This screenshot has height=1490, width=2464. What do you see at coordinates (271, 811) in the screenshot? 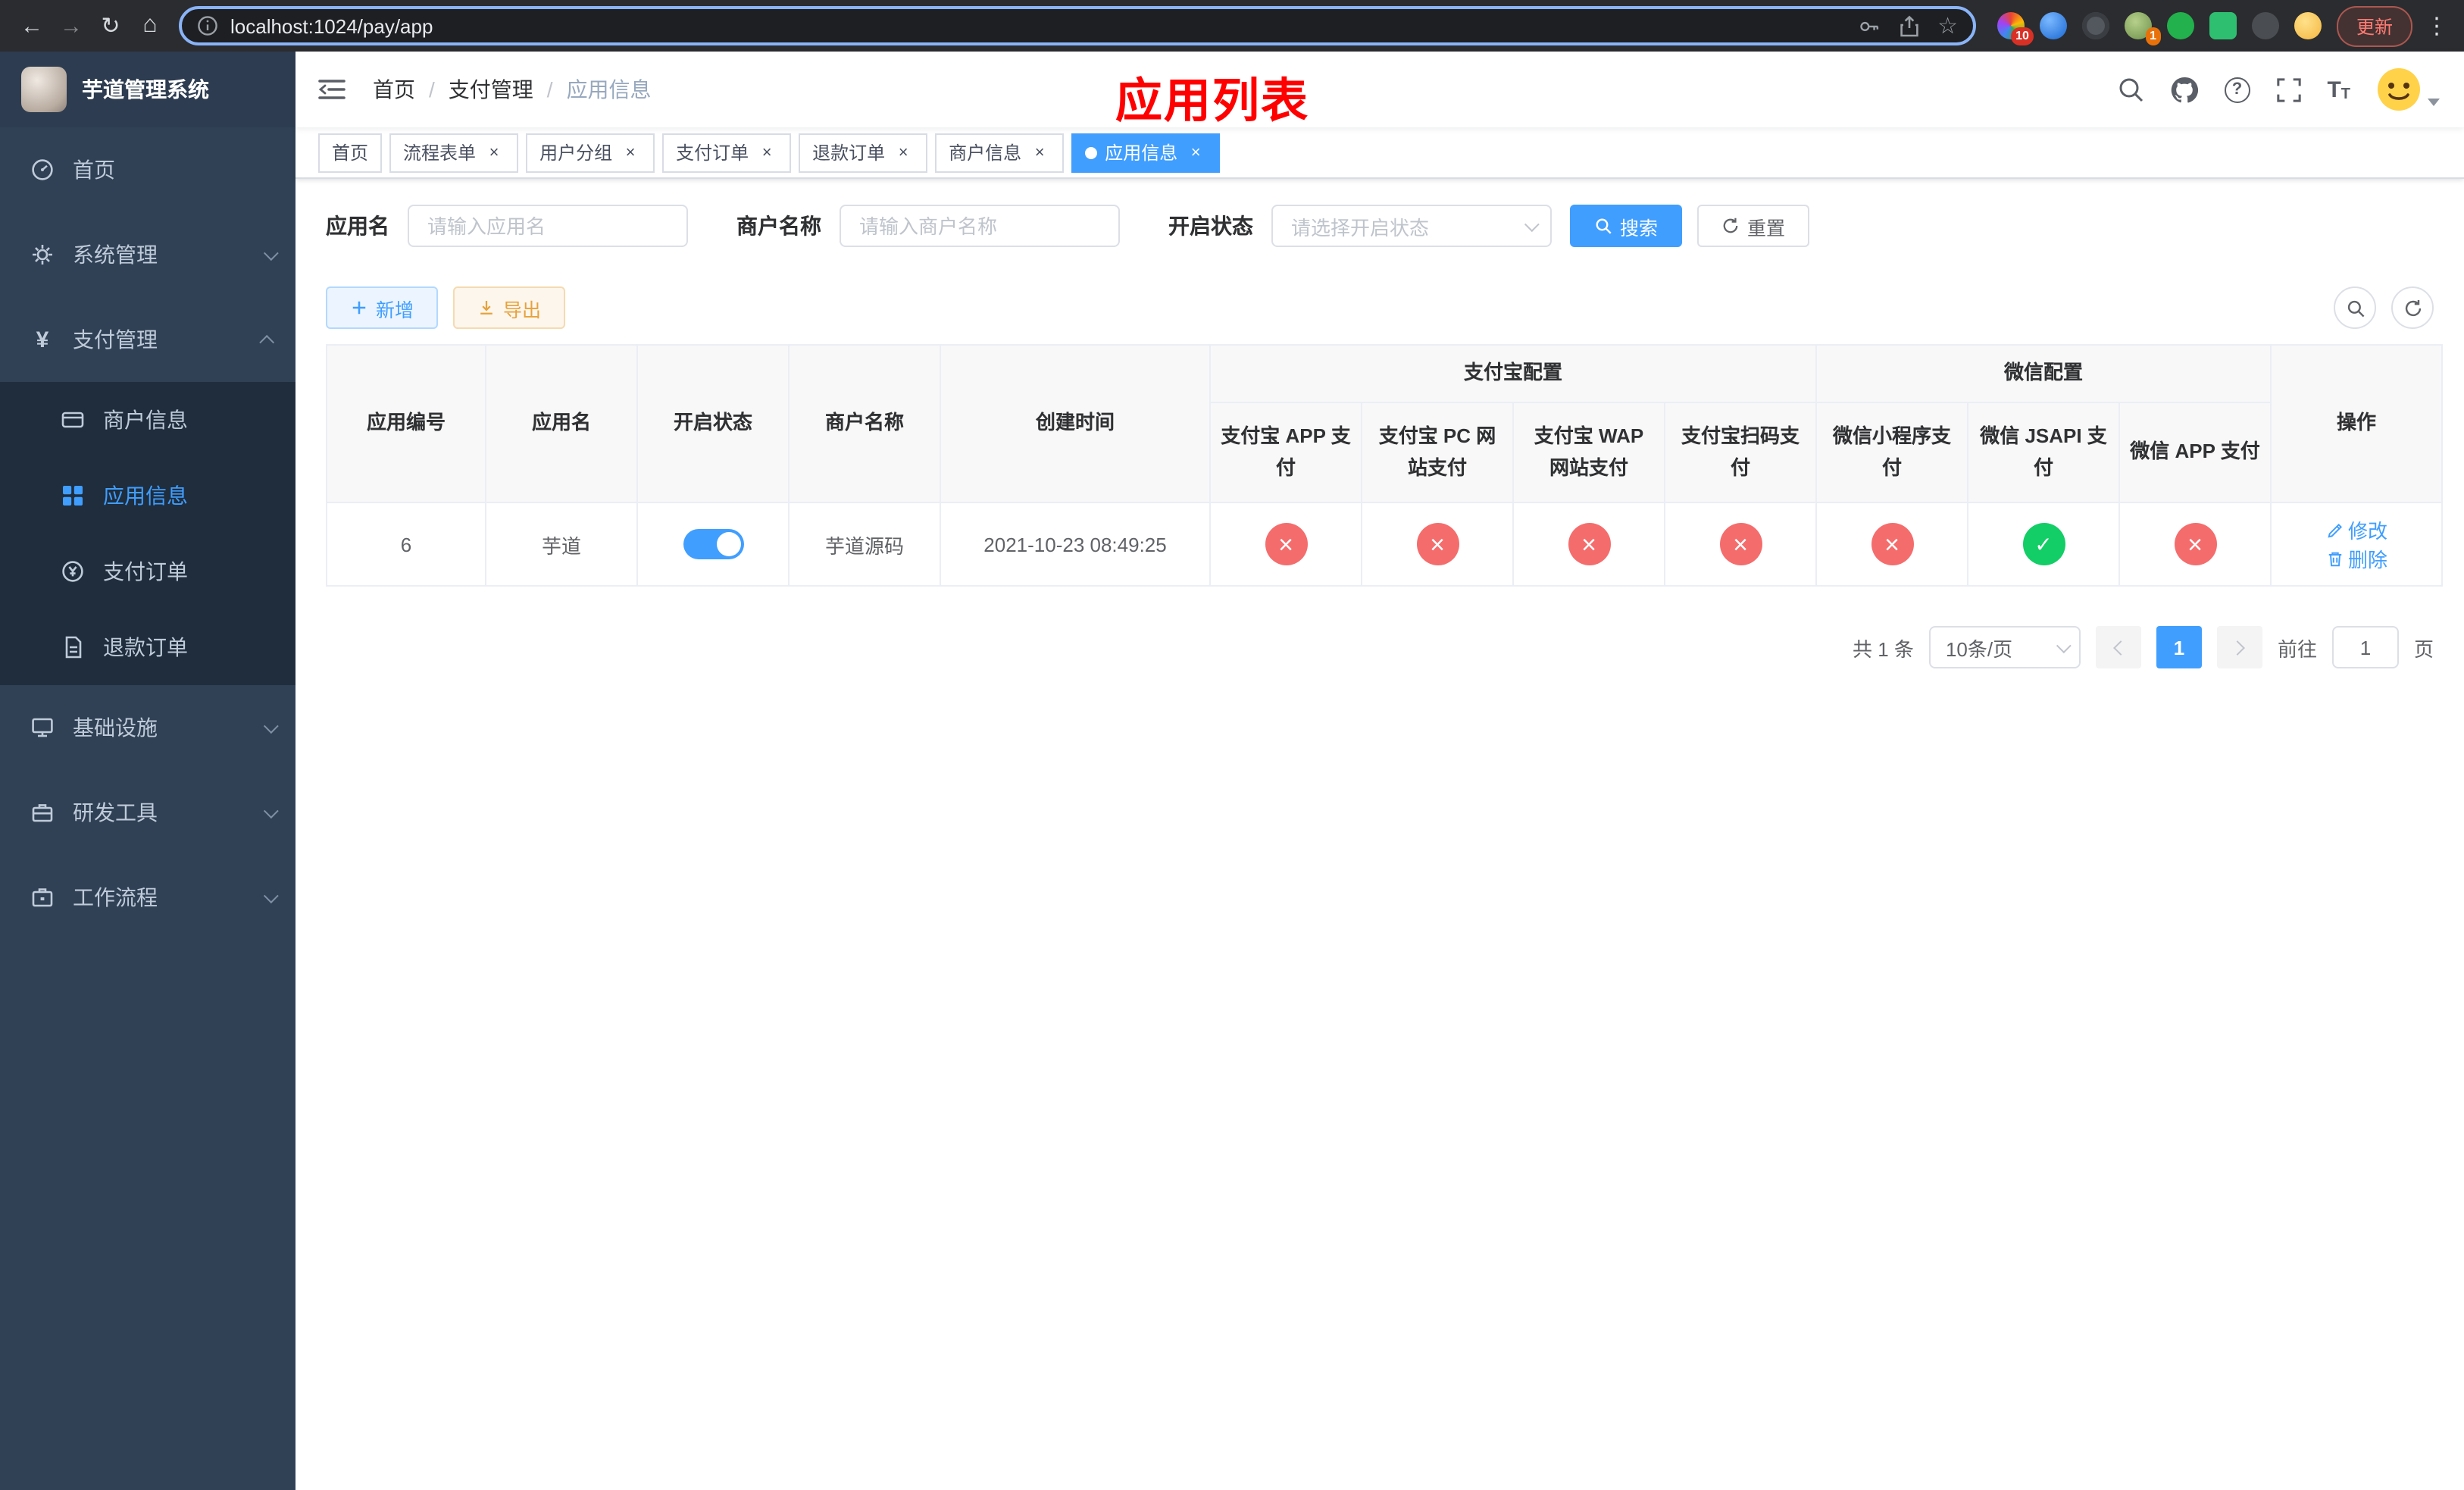
I see `chevron-down-icon` at bounding box center [271, 811].